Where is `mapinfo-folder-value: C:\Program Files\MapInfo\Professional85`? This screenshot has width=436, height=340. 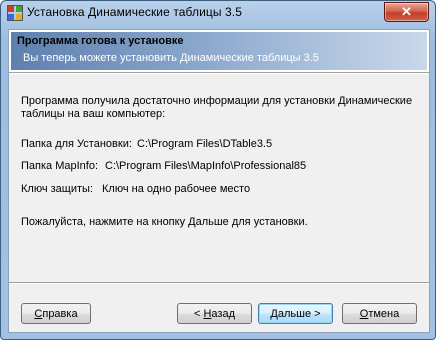 mapinfo-folder-value: C:\Program Files\MapInfo\Professional85 is located at coordinates (206, 166).